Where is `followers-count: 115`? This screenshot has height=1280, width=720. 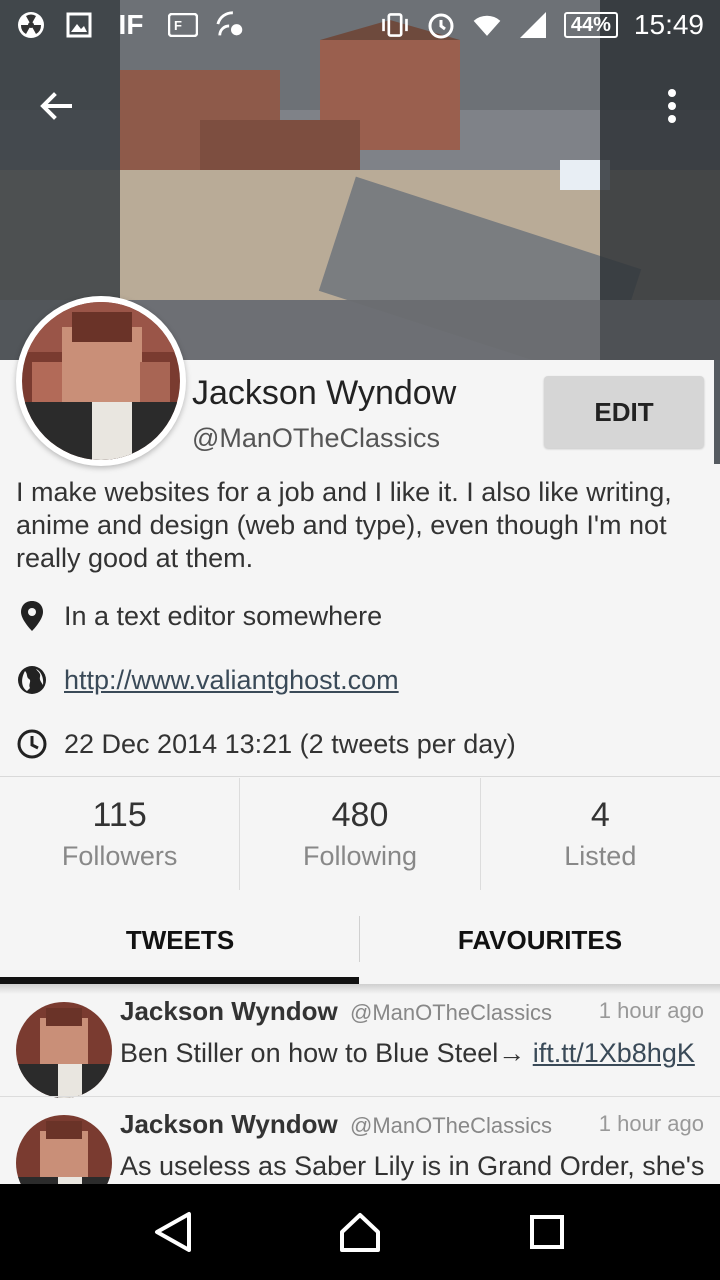
followers-count: 115 is located at coordinates (119, 815).